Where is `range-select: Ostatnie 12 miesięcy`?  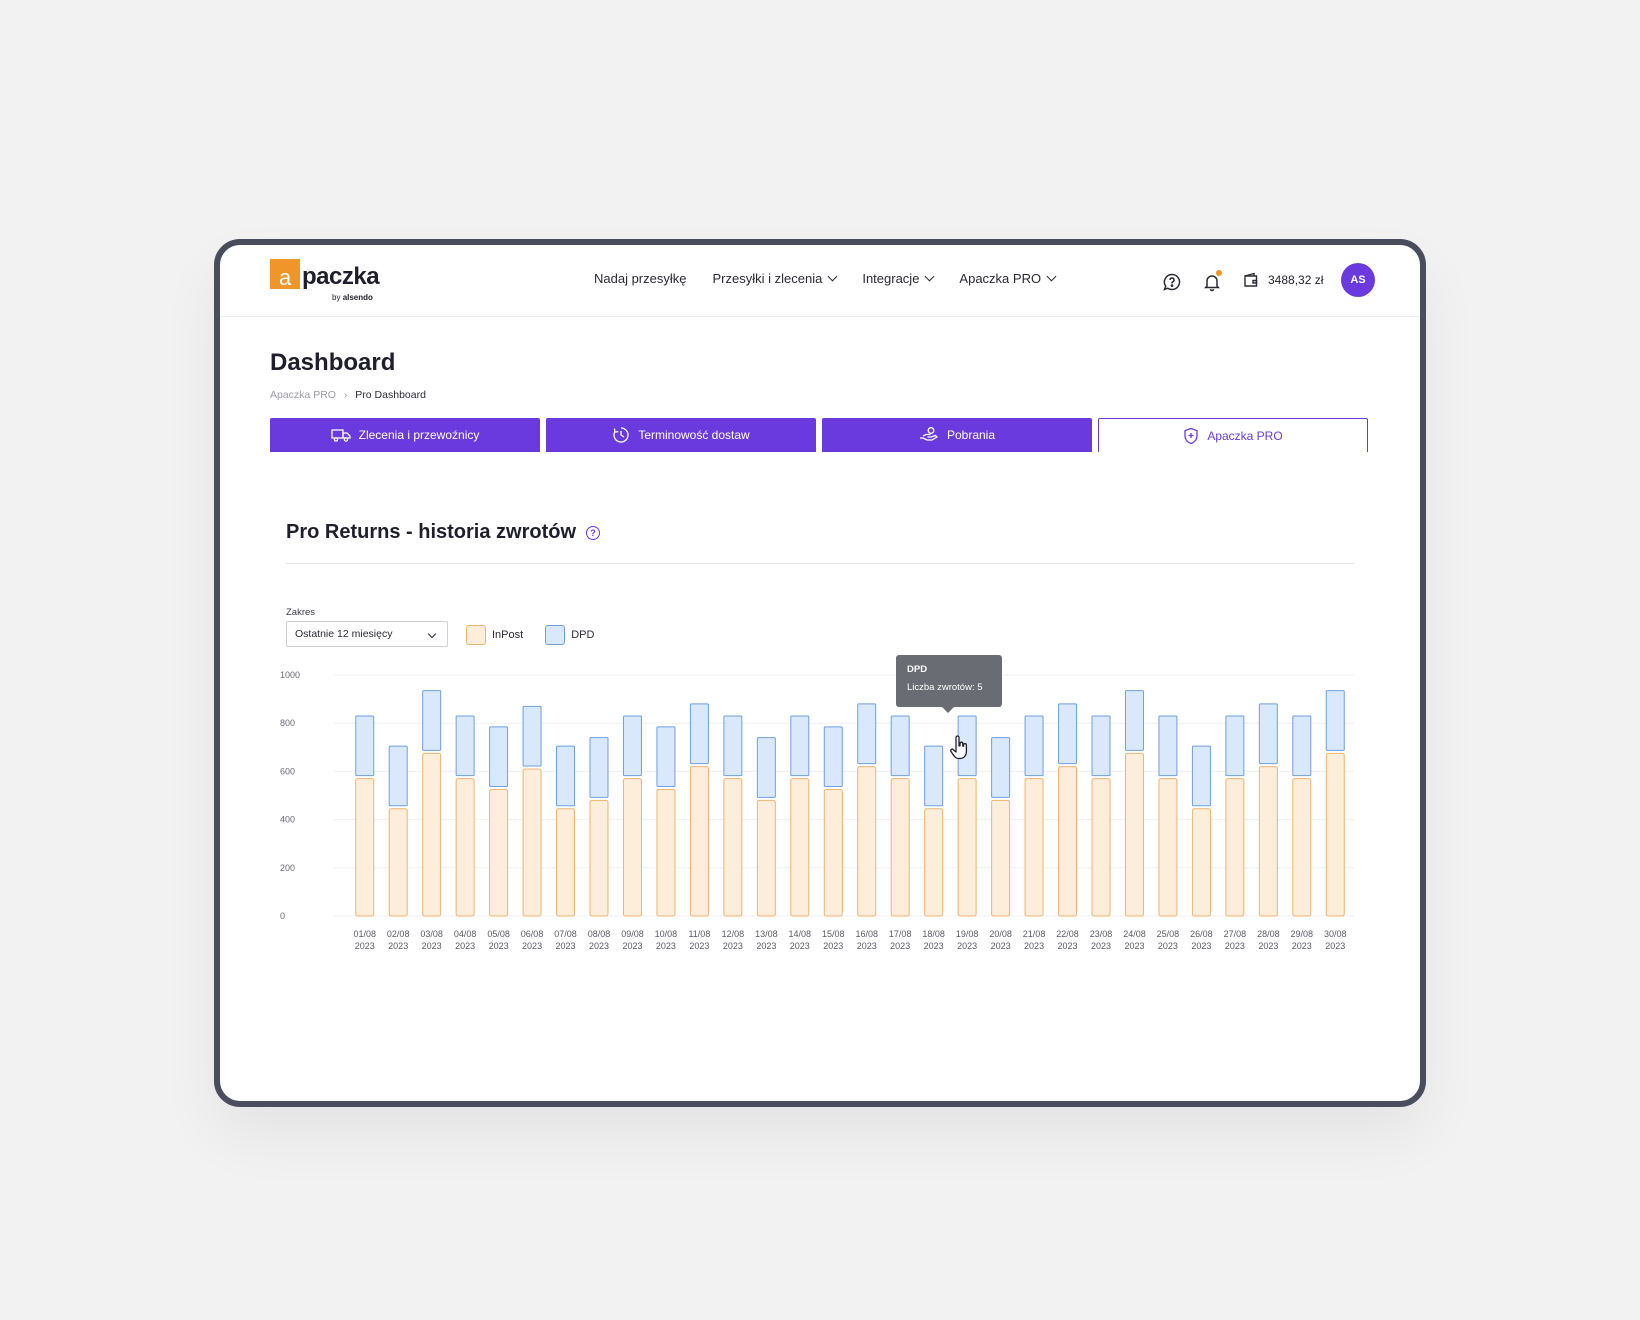
range-select: Ostatnie 12 miesięcy is located at coordinates (367, 634).